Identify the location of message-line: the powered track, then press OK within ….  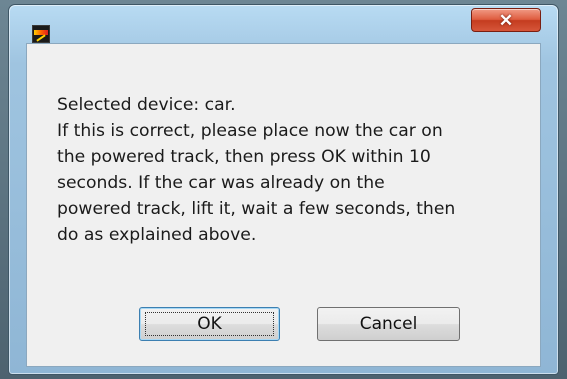
(244, 157).